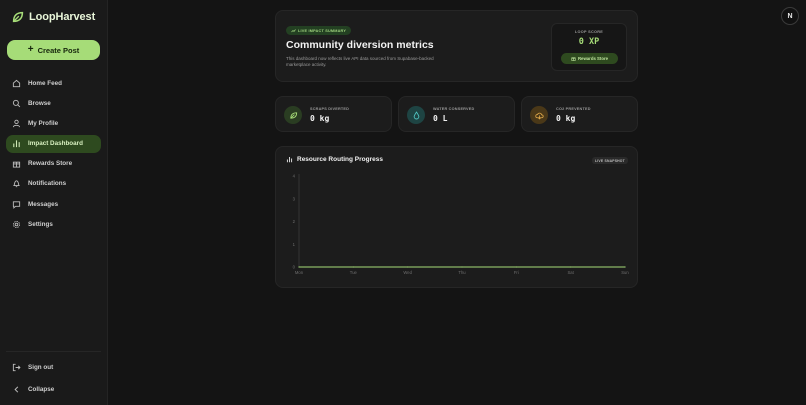  I want to click on message-icon, so click(16, 204).